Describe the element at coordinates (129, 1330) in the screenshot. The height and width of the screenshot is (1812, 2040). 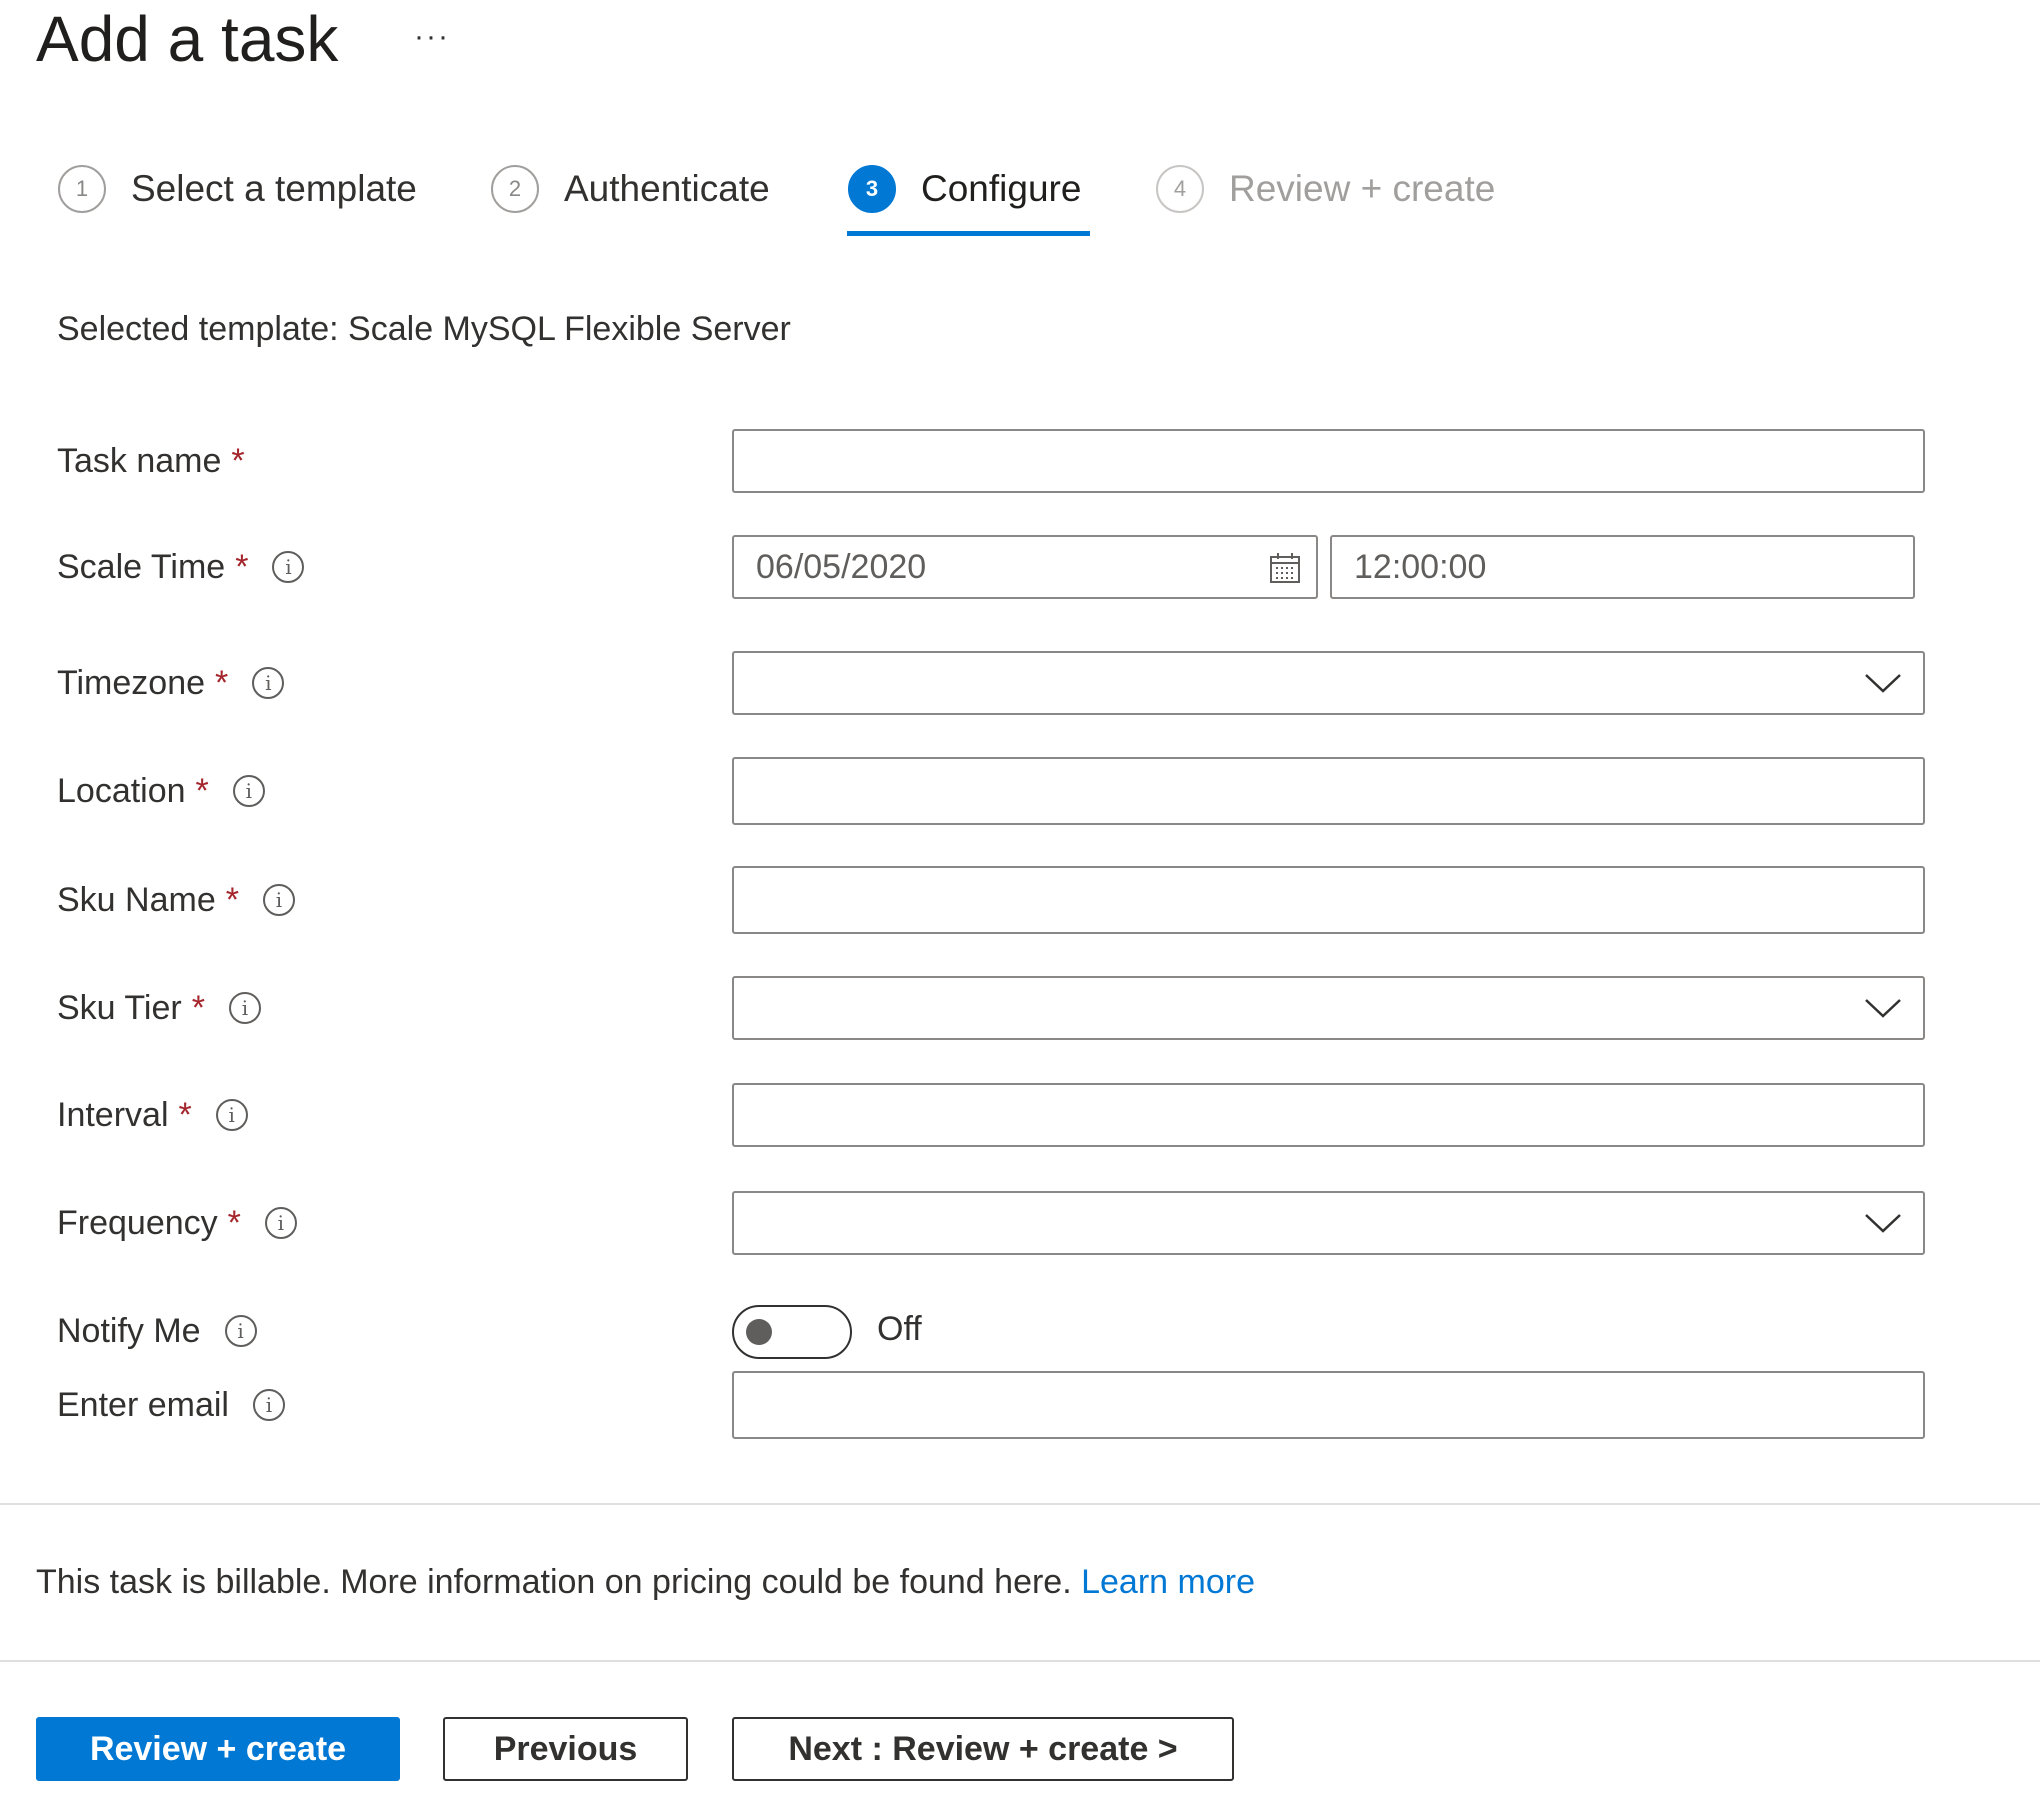
I see `label-text: Notify Me` at that location.